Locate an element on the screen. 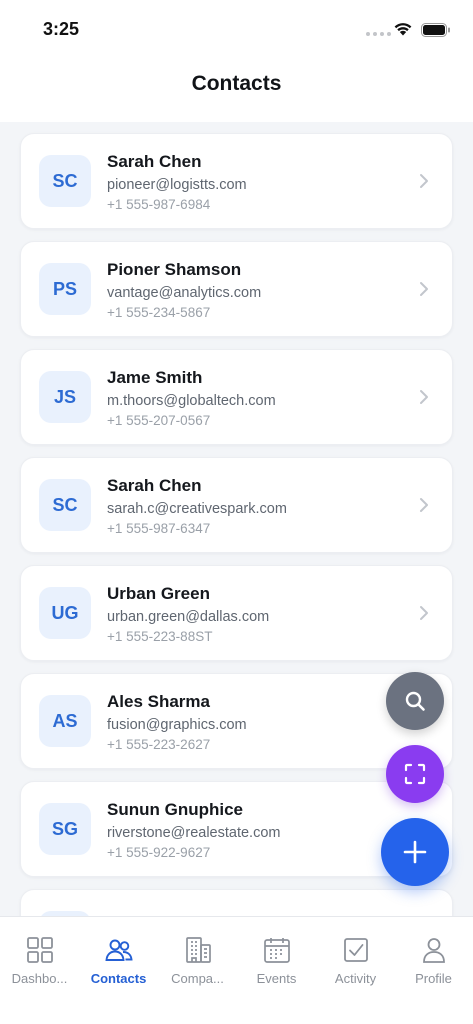 The height and width of the screenshot is (1024, 473). tab-label: Profile is located at coordinates (433, 978).